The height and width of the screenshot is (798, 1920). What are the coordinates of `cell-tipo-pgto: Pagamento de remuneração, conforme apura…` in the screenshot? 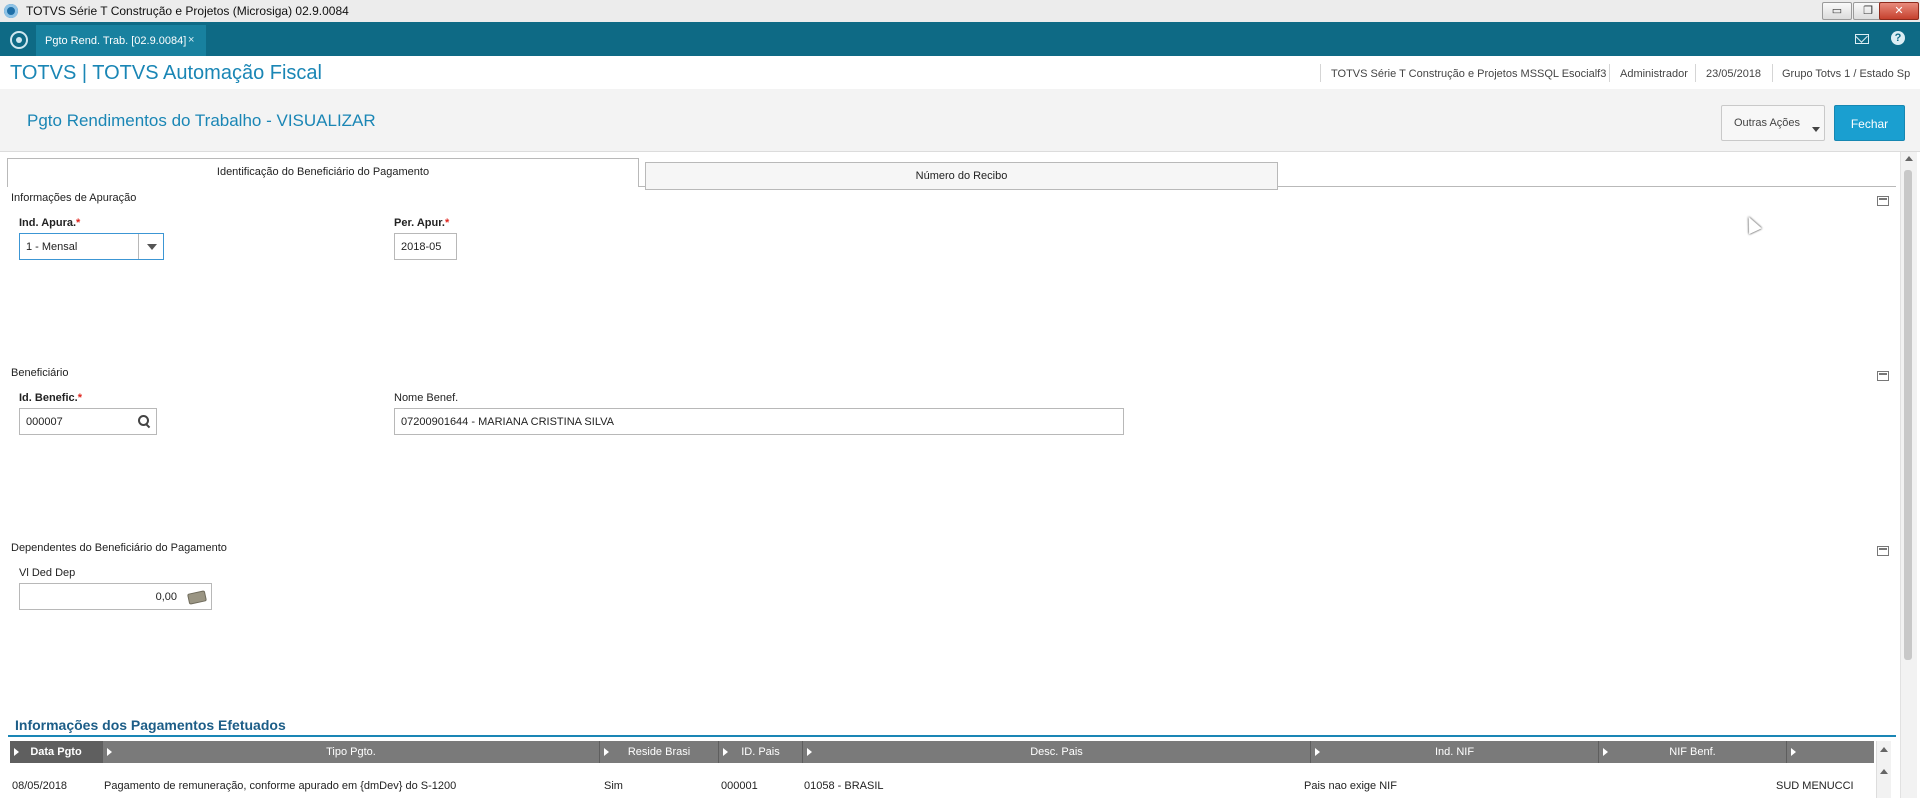 It's located at (280, 786).